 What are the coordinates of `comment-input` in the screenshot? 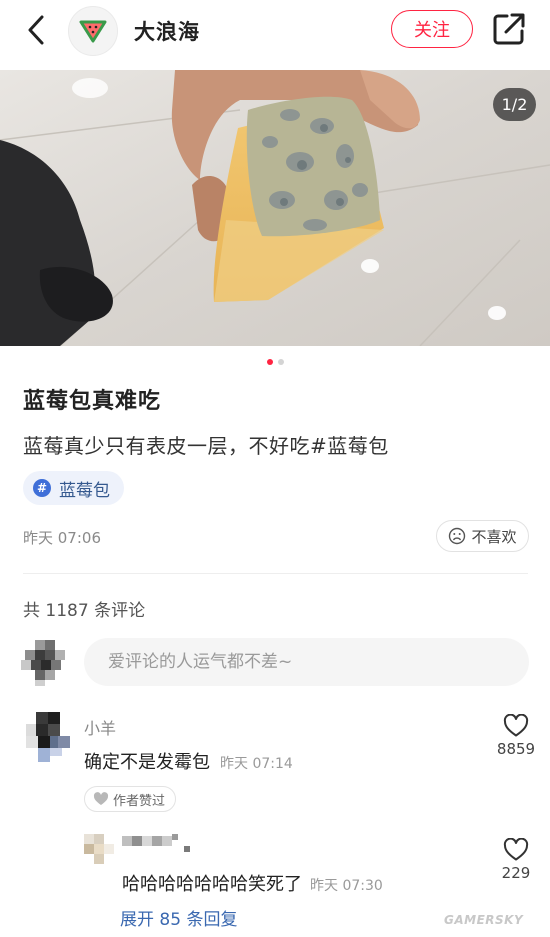 It's located at (306, 662).